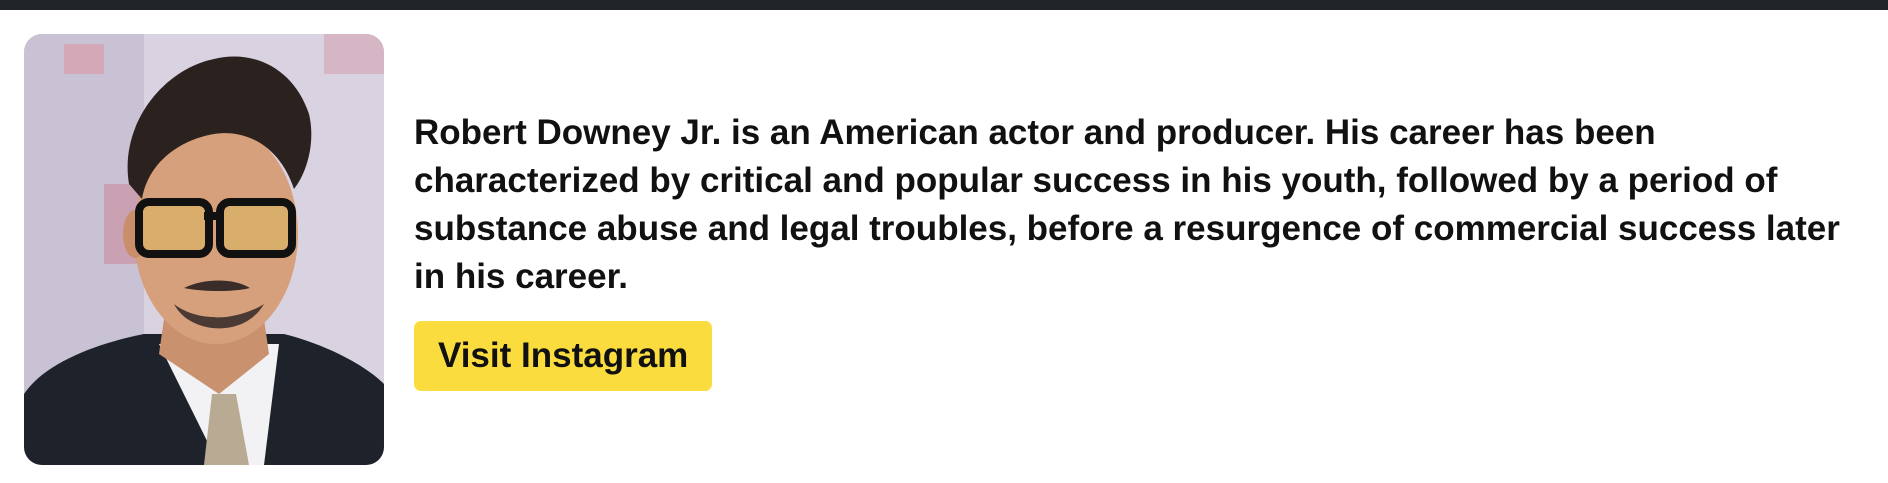 The width and height of the screenshot is (1888, 483). Describe the element at coordinates (944, 5) in the screenshot. I see `top-bar` at that location.